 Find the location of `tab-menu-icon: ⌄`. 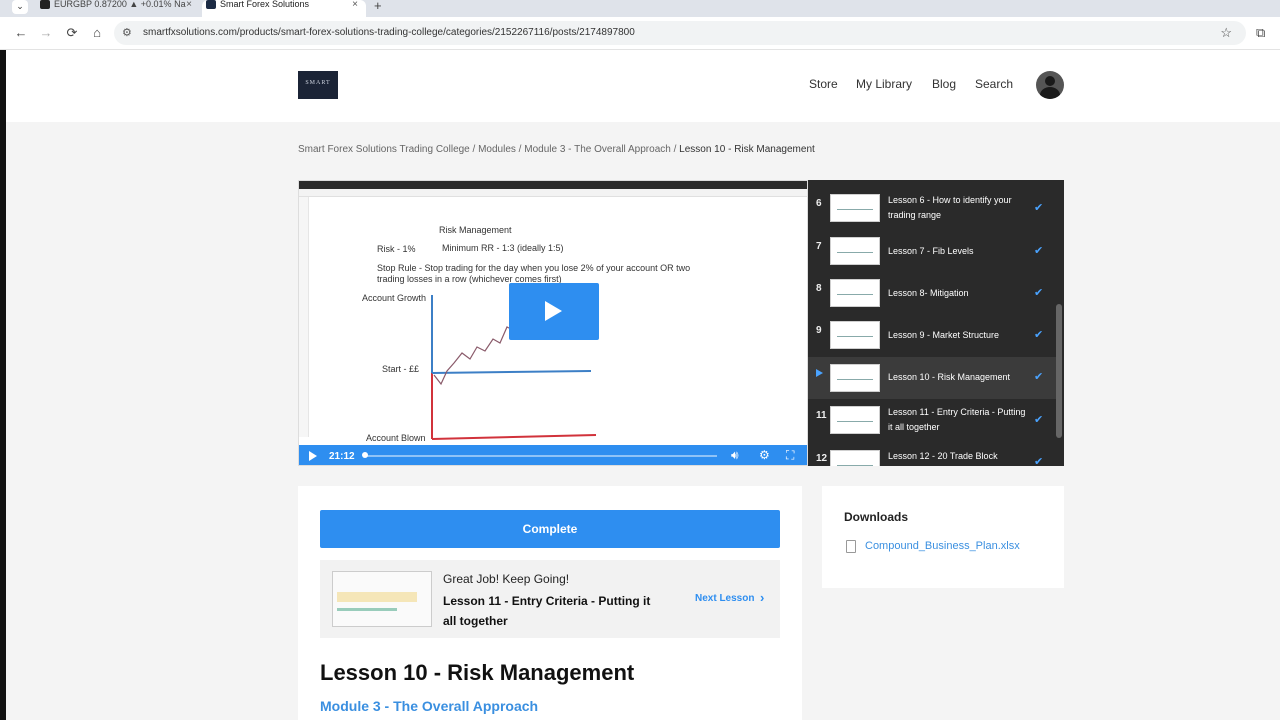

tab-menu-icon: ⌄ is located at coordinates (20, 7).